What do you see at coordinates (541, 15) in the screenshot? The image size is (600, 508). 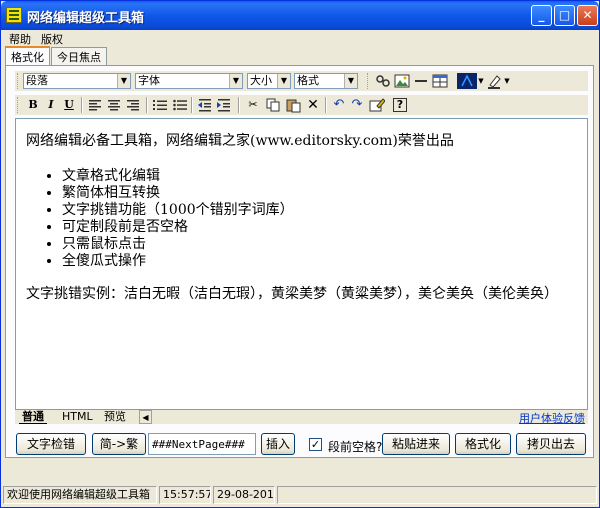 I see `minimize-button: _` at bounding box center [541, 15].